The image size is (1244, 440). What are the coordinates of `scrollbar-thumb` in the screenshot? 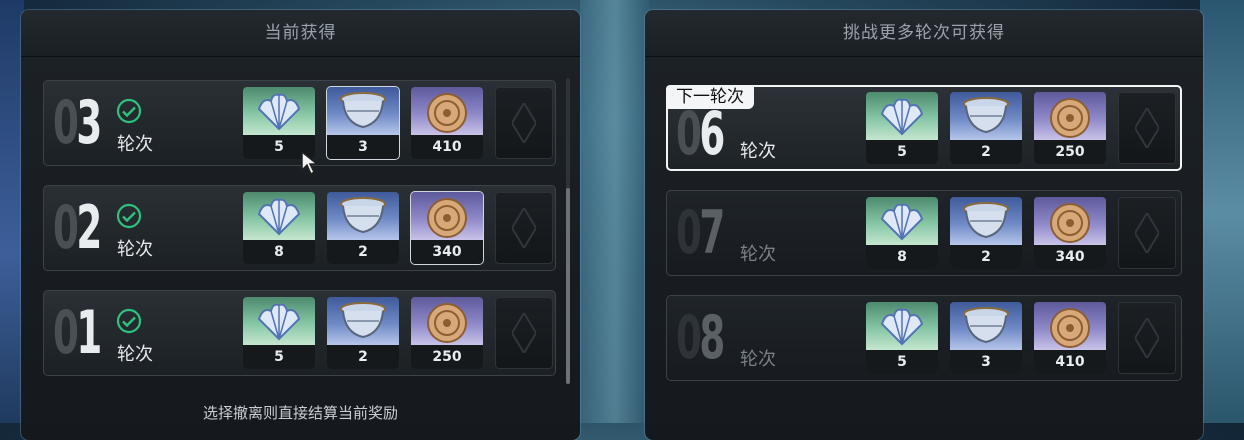 It's located at (568, 286).